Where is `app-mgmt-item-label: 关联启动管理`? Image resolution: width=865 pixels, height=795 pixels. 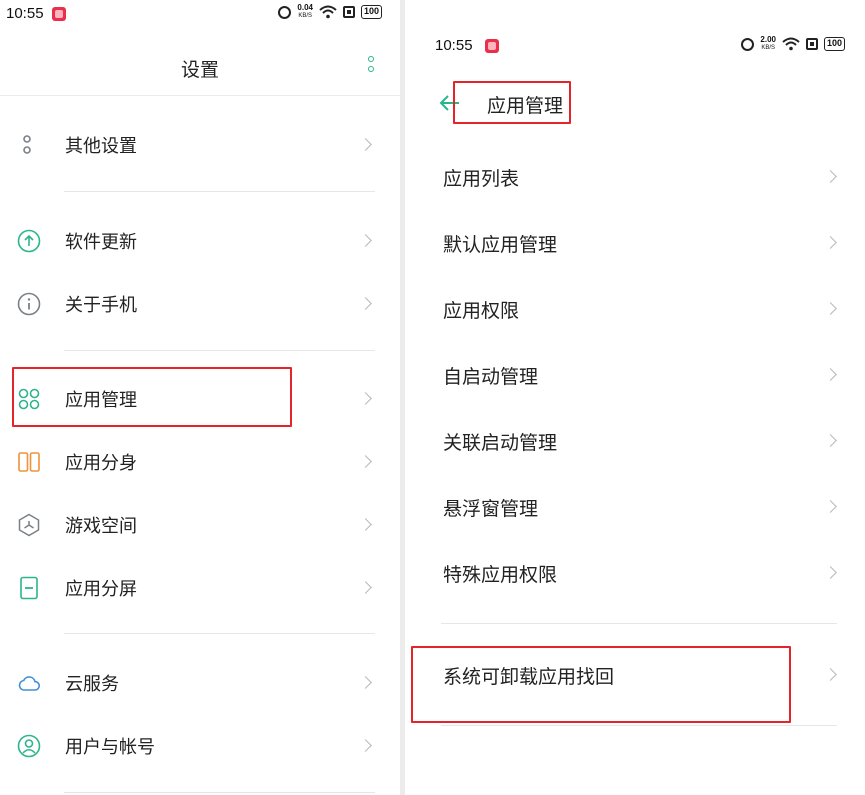 app-mgmt-item-label: 关联启动管理 is located at coordinates (500, 443).